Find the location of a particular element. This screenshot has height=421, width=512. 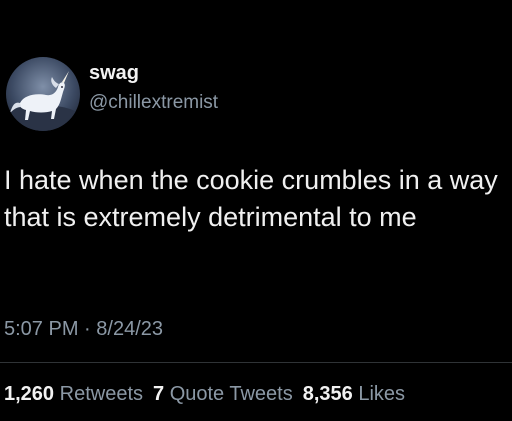

quote-tweets-count: 7 is located at coordinates (159, 394).